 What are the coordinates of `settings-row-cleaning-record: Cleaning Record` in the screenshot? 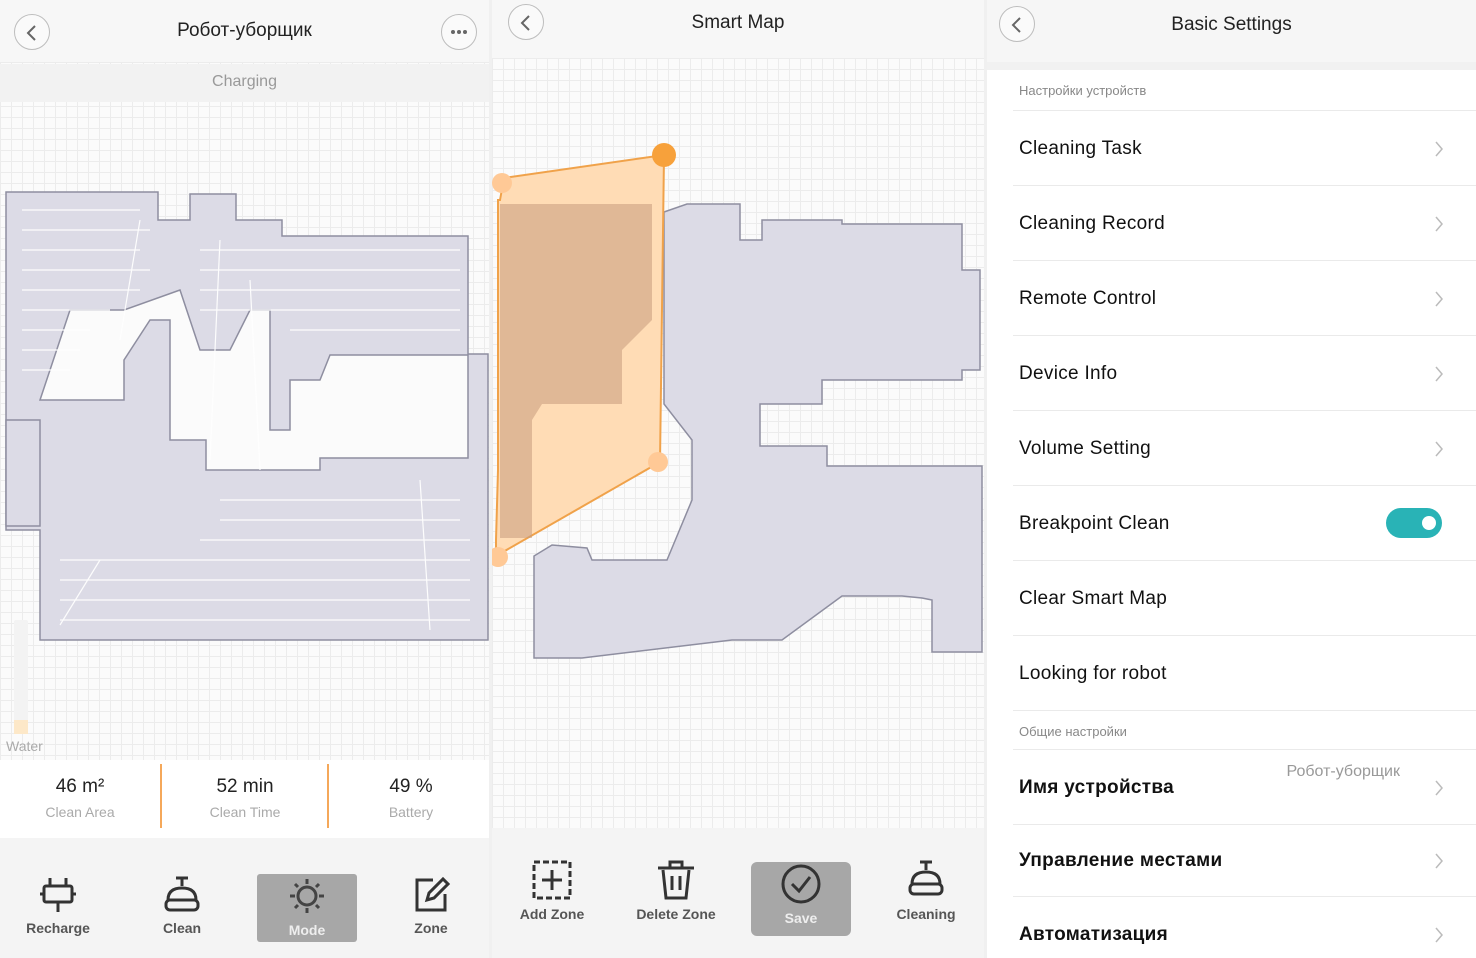 It's located at (1231, 223).